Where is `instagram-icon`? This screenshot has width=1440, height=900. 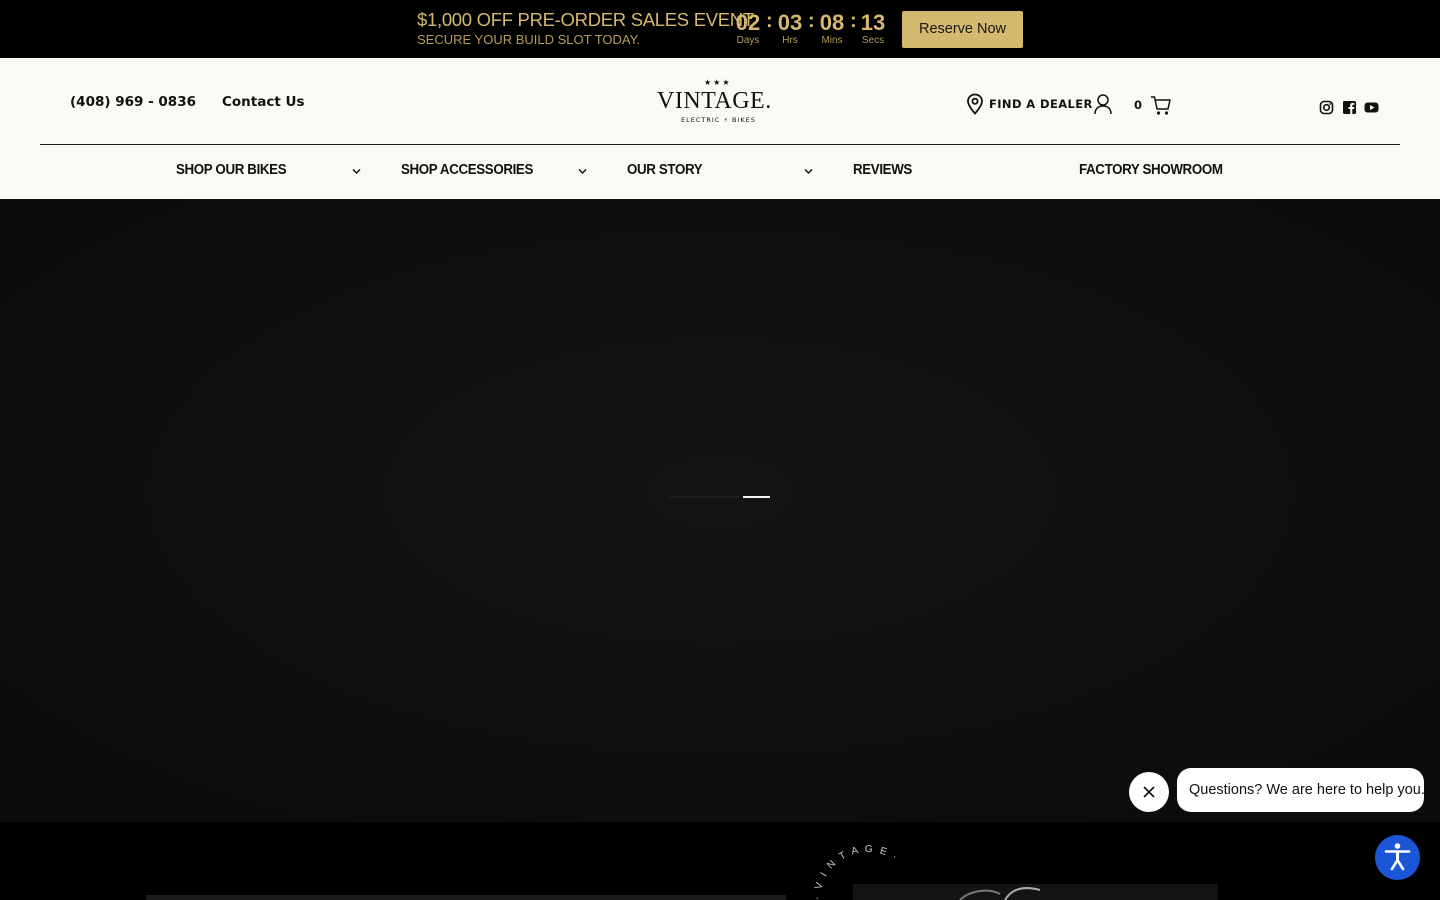 instagram-icon is located at coordinates (1326, 107).